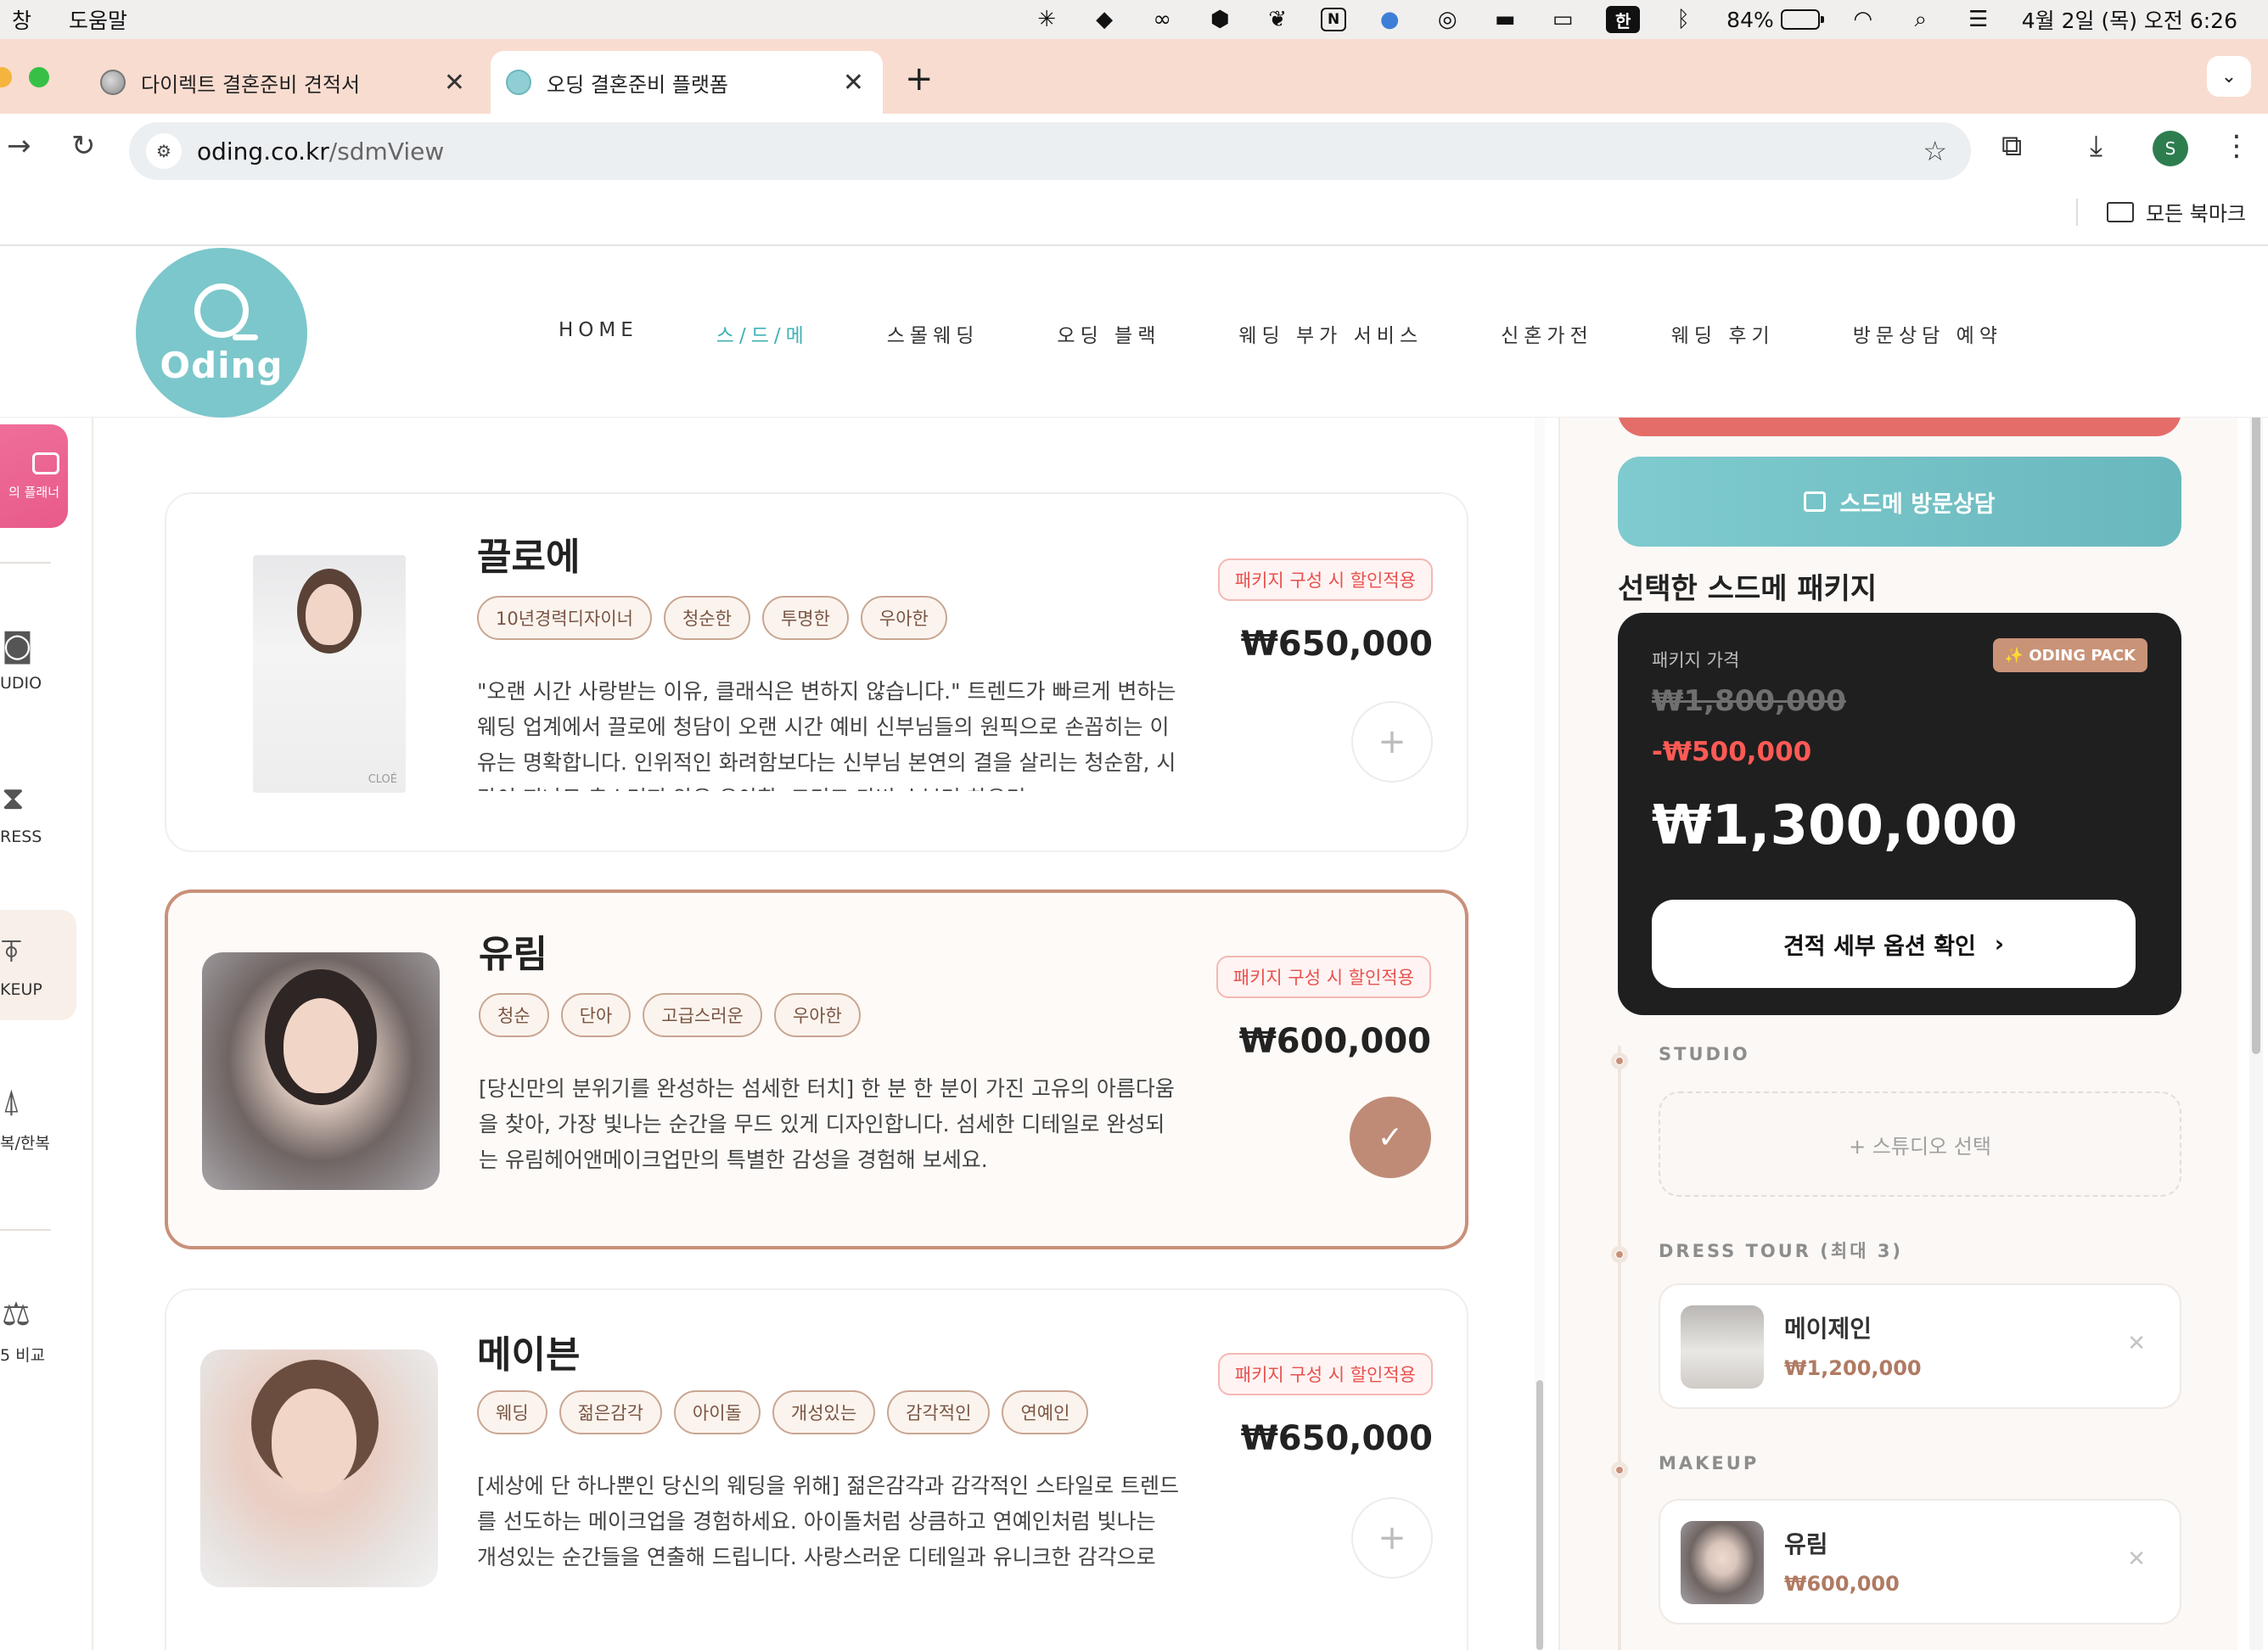 The height and width of the screenshot is (1650, 2268). What do you see at coordinates (38, 1118) in the screenshot?
I see `rail-item-hanbok: ⍋ 복/한복` at bounding box center [38, 1118].